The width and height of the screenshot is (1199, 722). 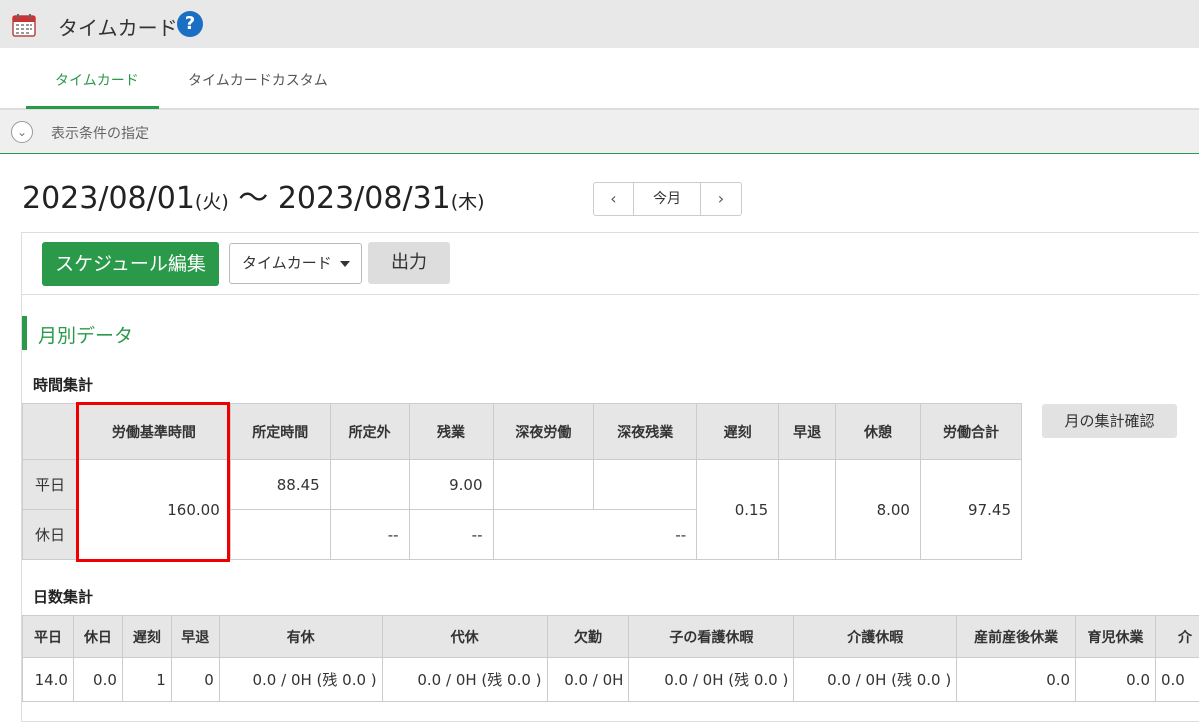 What do you see at coordinates (807, 432) in the screenshot?
I see `col-early-leave: 早退` at bounding box center [807, 432].